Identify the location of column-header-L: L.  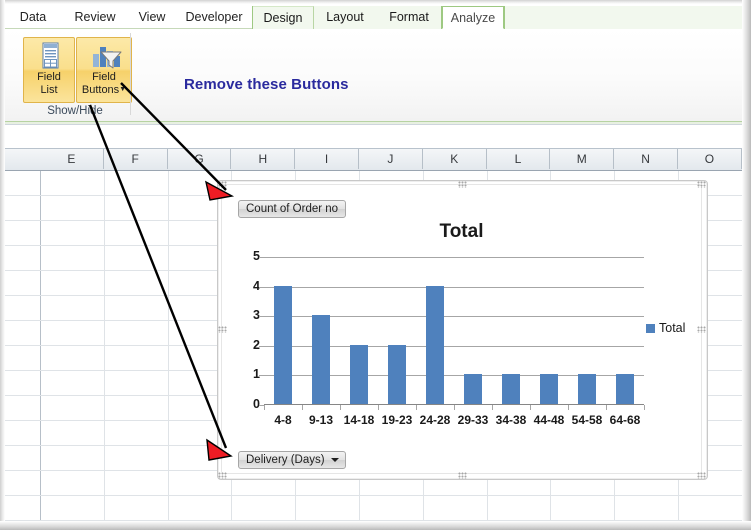
(519, 159).